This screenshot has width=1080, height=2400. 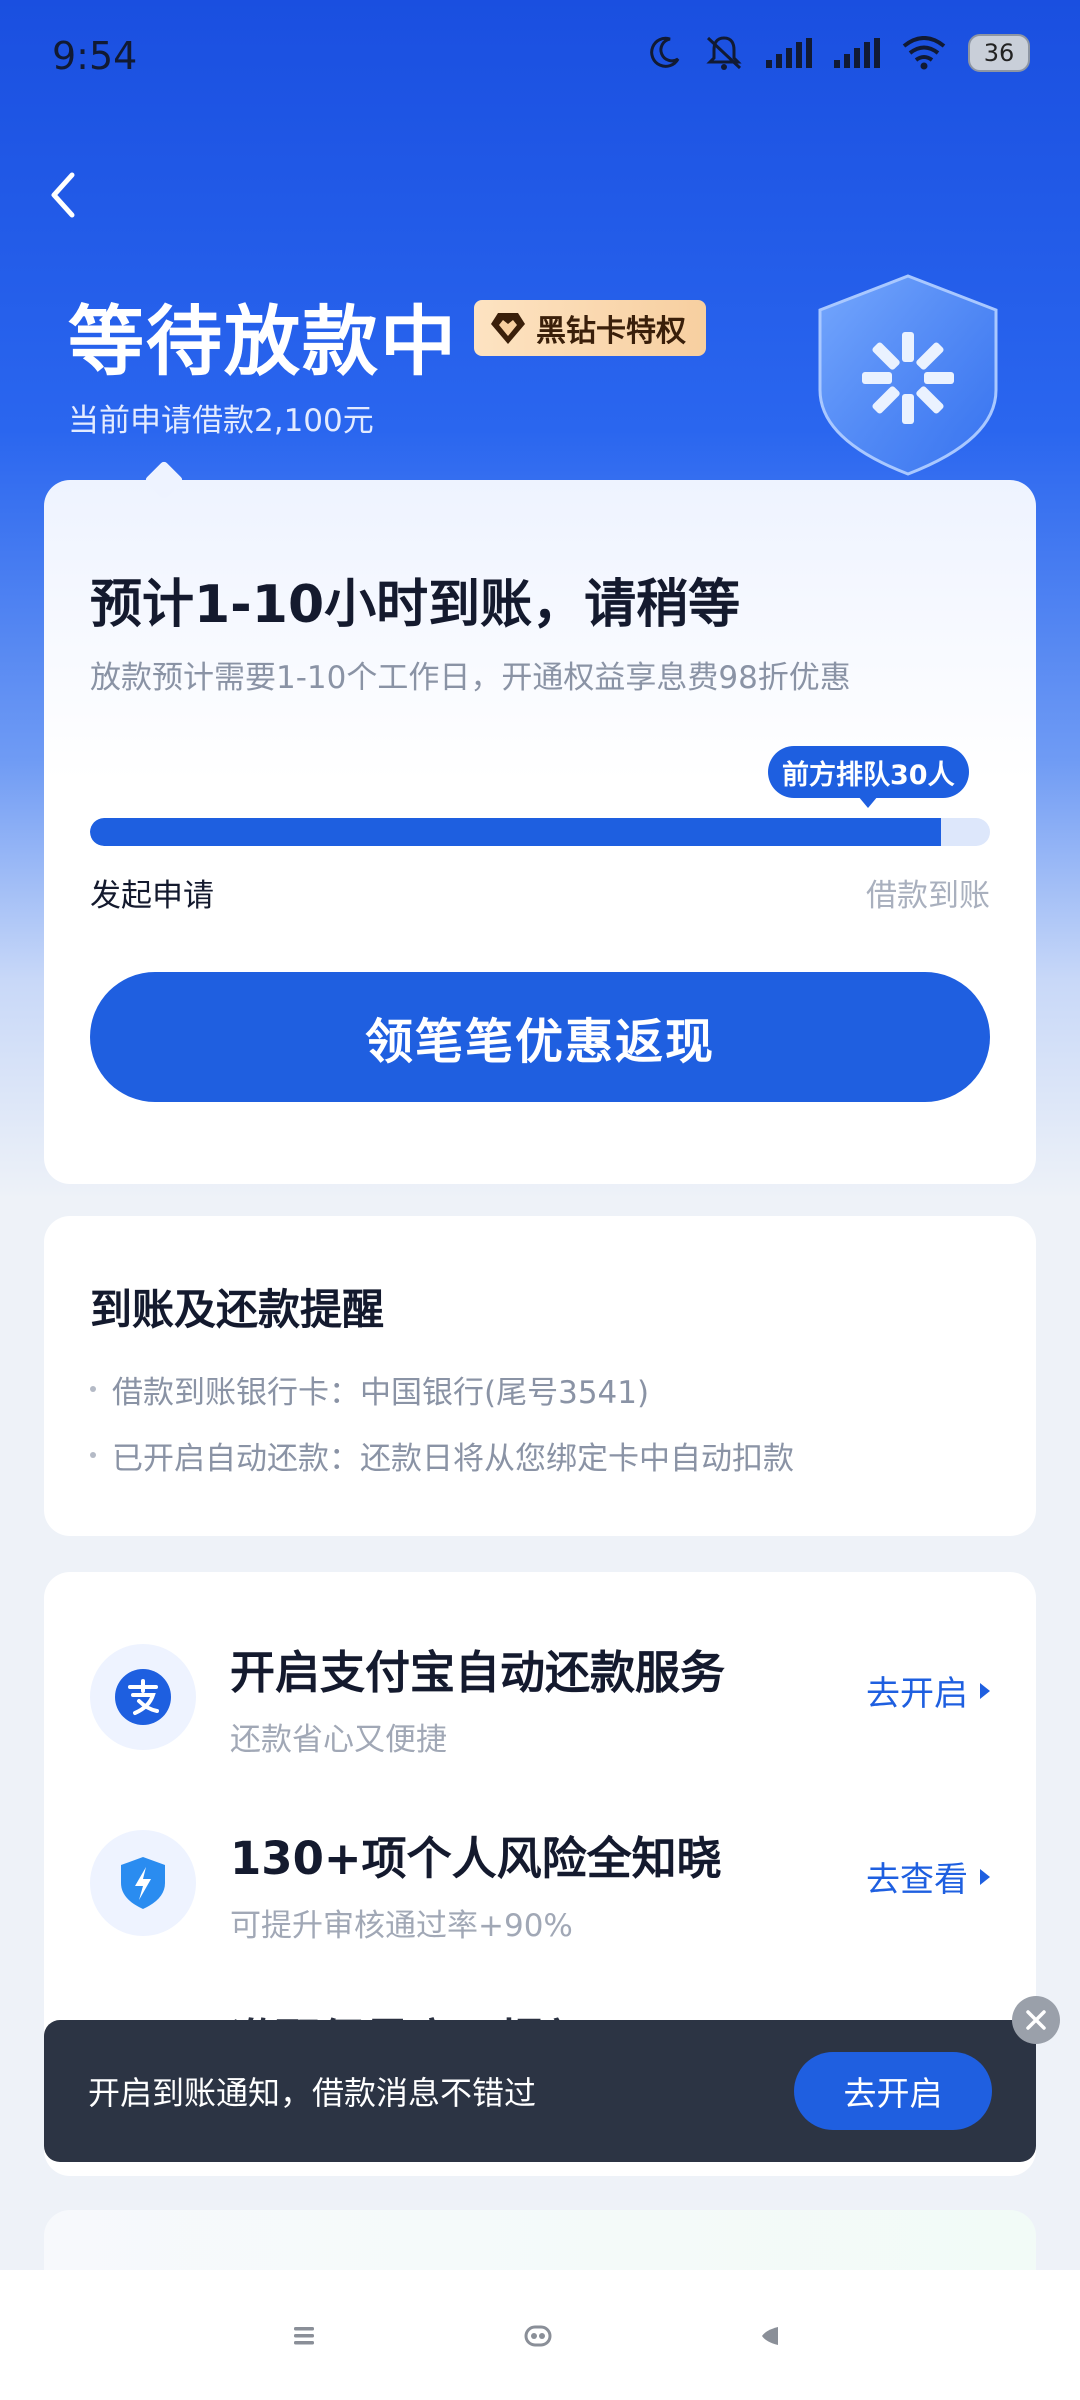 What do you see at coordinates (665, 52) in the screenshot?
I see `moon-icon` at bounding box center [665, 52].